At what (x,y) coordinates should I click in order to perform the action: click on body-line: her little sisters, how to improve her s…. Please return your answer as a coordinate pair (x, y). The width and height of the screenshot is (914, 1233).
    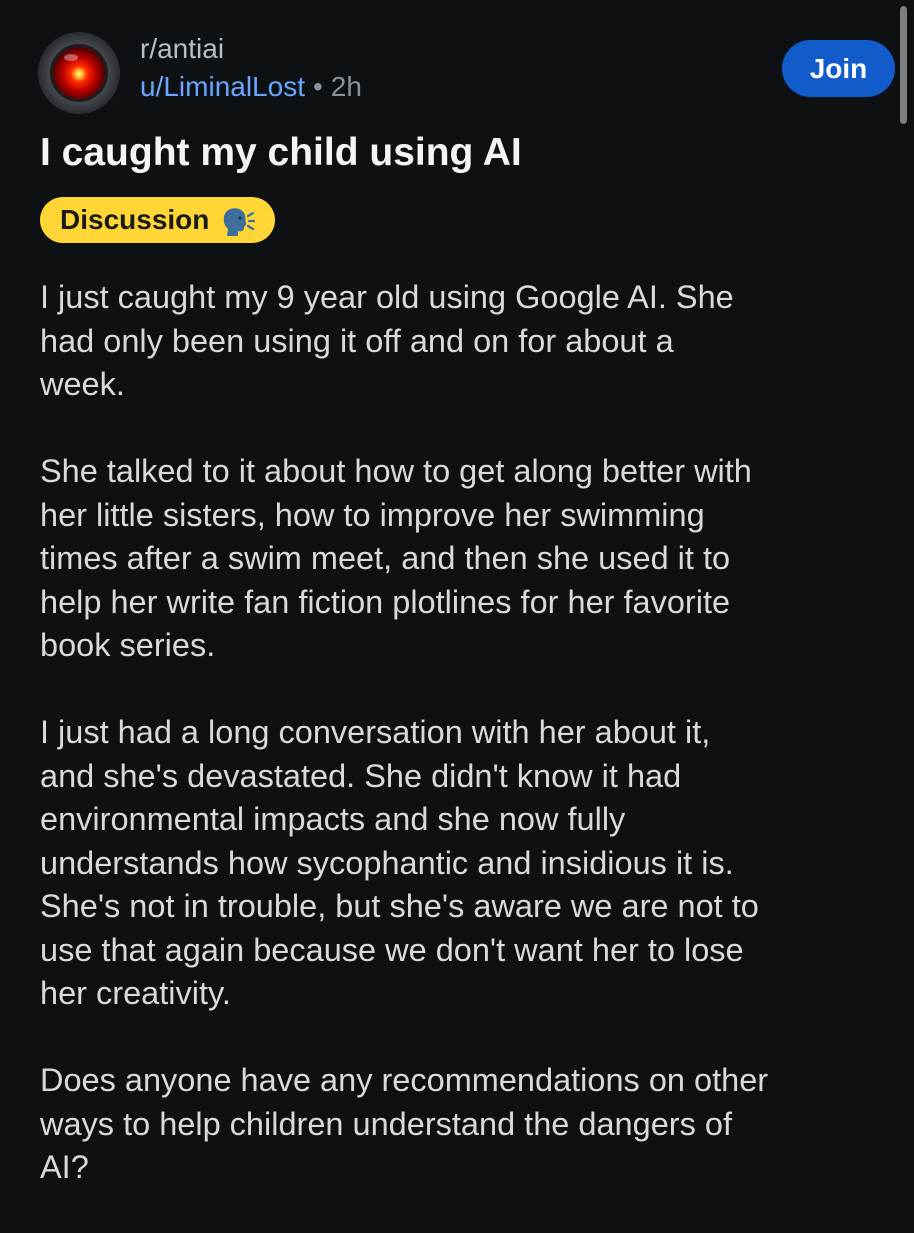
    Looking at the image, I should click on (372, 514).